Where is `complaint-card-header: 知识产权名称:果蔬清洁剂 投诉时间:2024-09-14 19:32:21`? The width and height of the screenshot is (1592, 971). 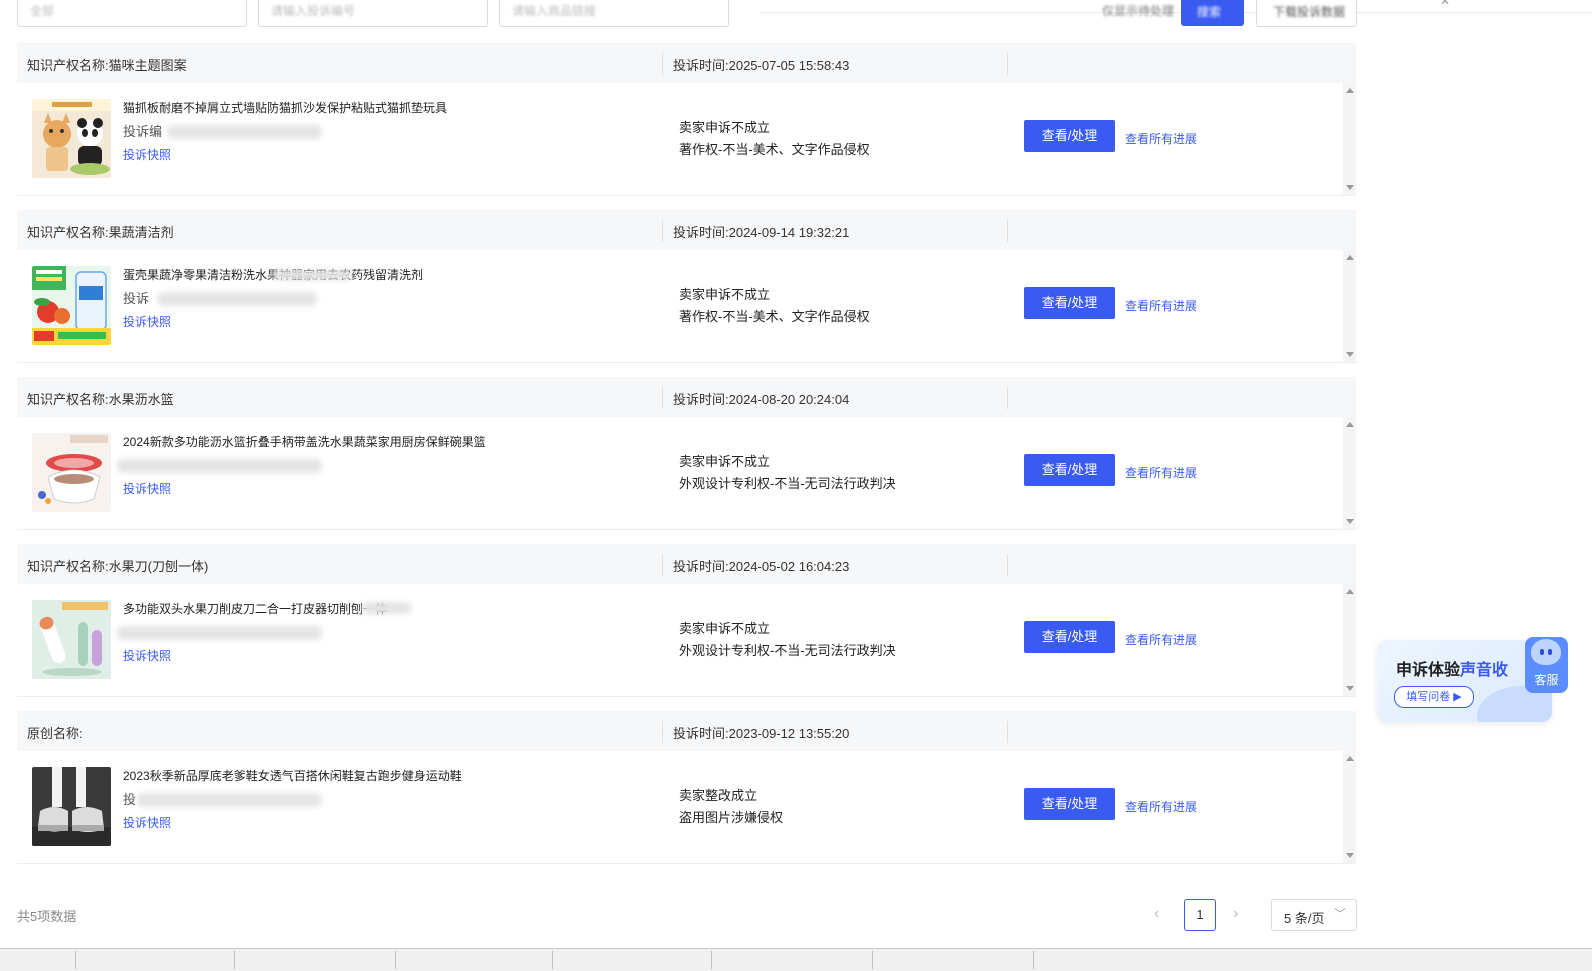
complaint-card-header: 知识产权名称:果蔬清洁剂 投诉时间:2024-09-14 19:32:21 is located at coordinates (686, 230).